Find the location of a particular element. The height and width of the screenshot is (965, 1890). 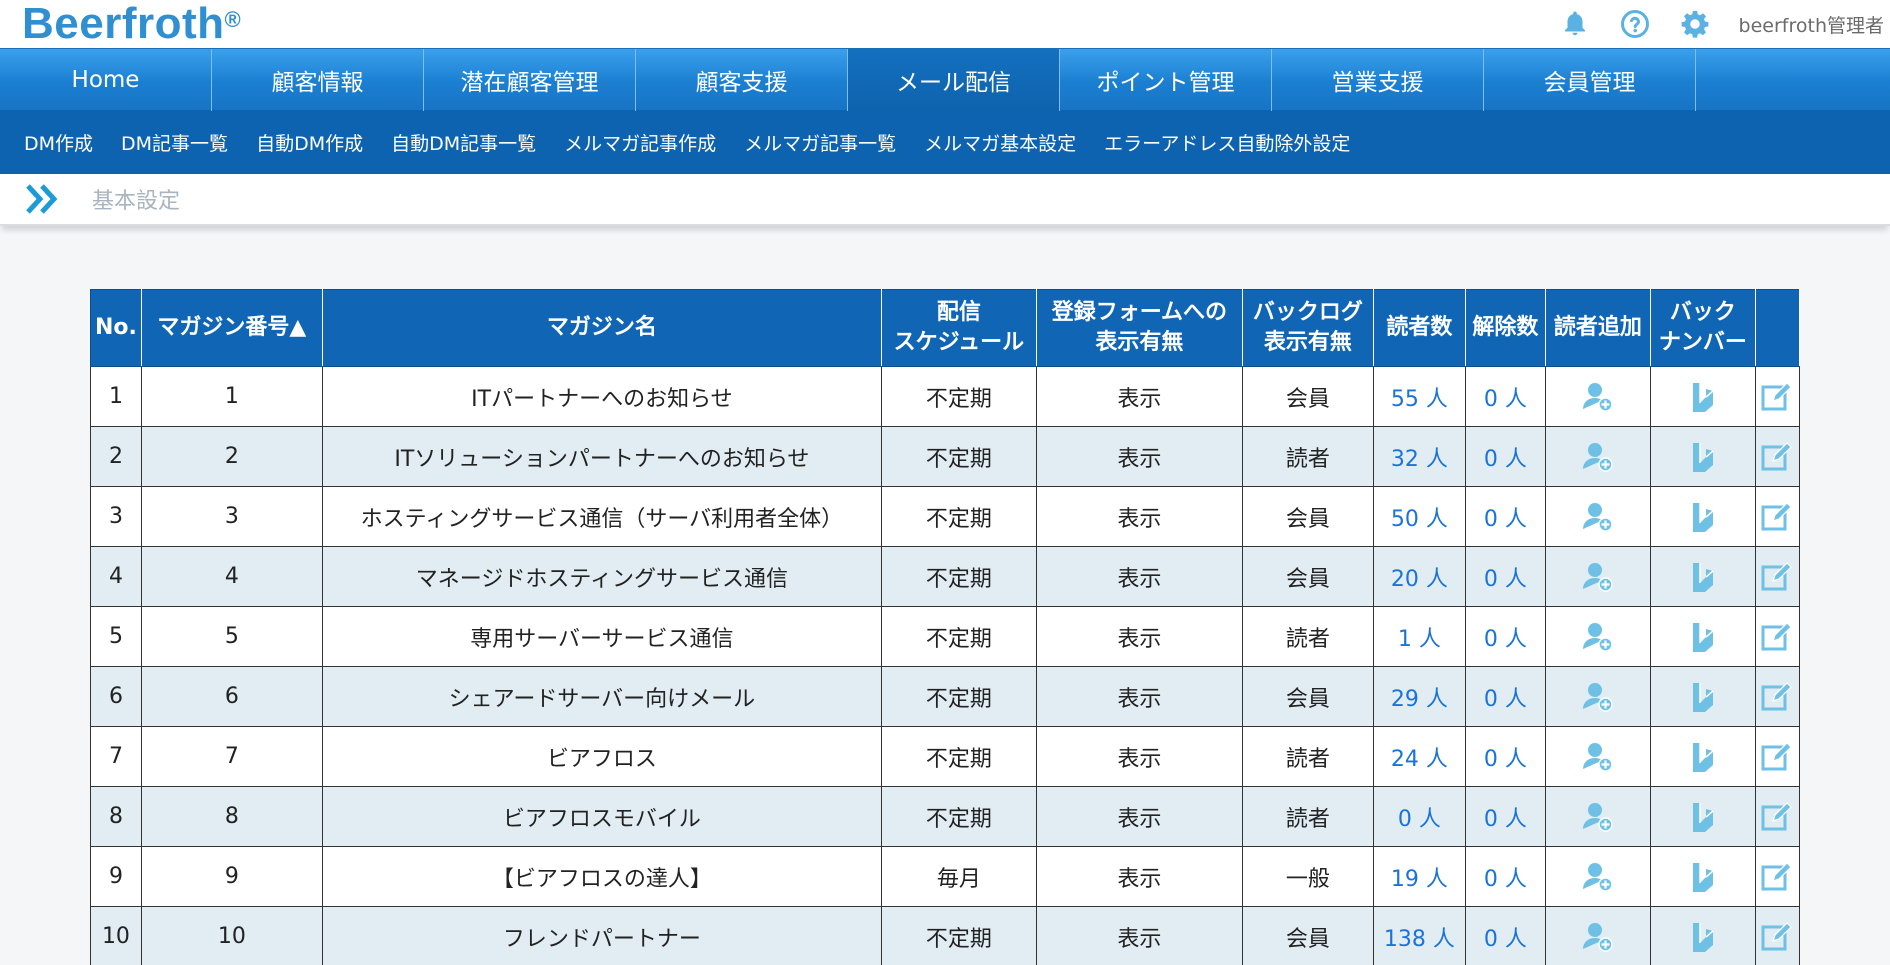

readers-link: 138 人 is located at coordinates (1419, 939).